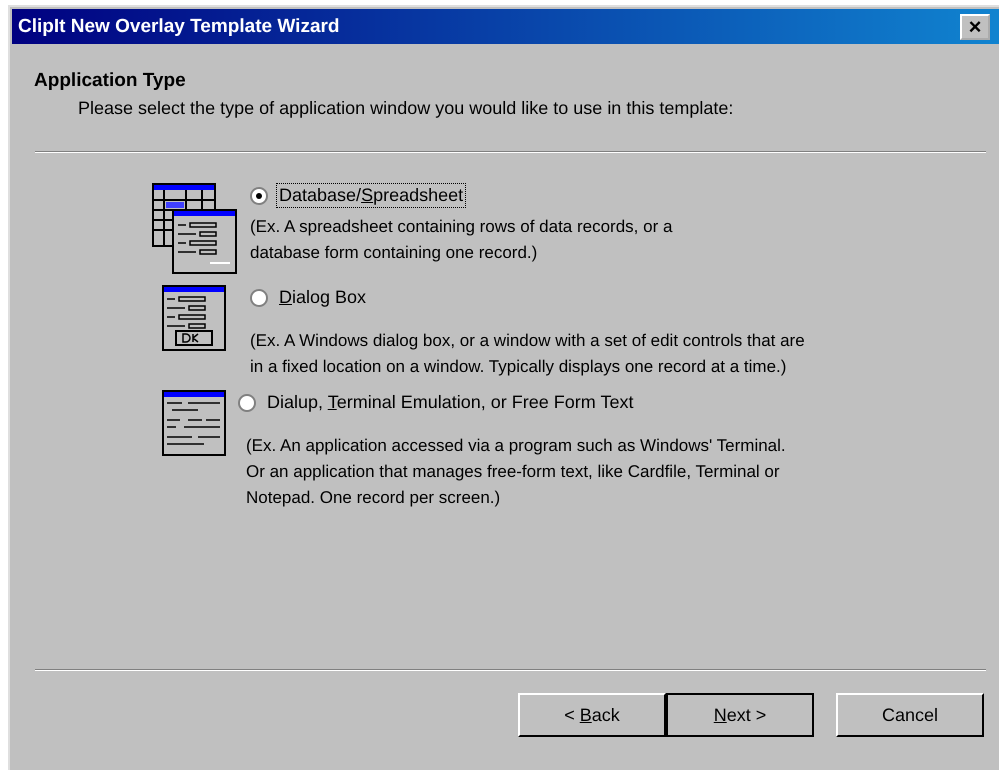  I want to click on dialog-box-icon, so click(194, 318).